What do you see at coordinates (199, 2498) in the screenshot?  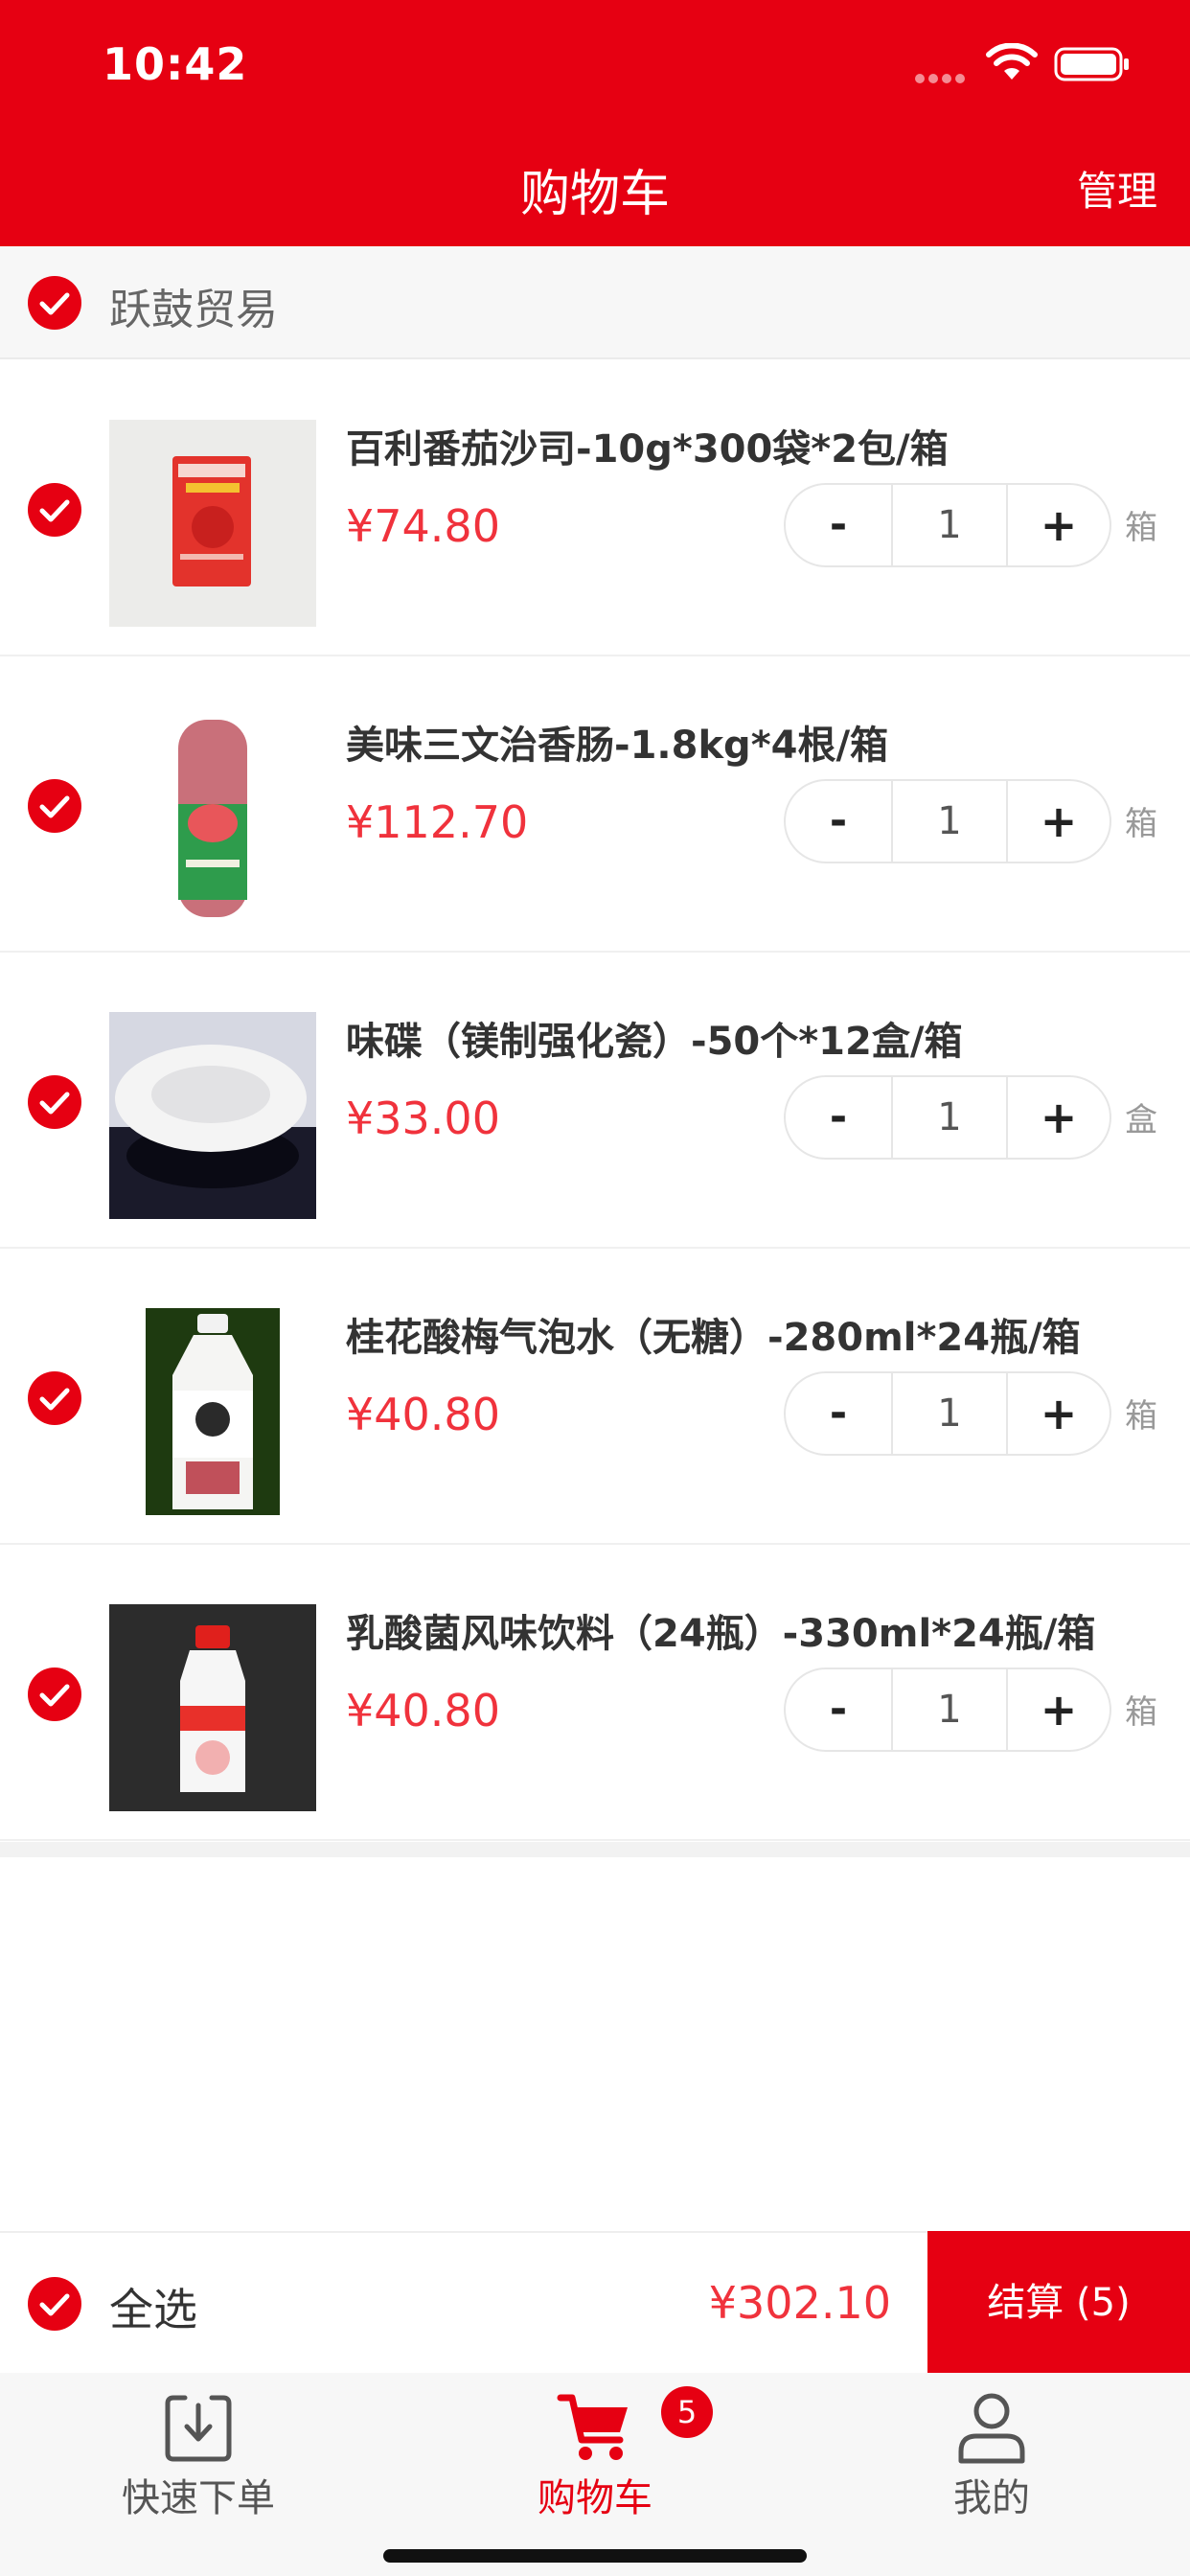 I see `tab-label: 快速下单` at bounding box center [199, 2498].